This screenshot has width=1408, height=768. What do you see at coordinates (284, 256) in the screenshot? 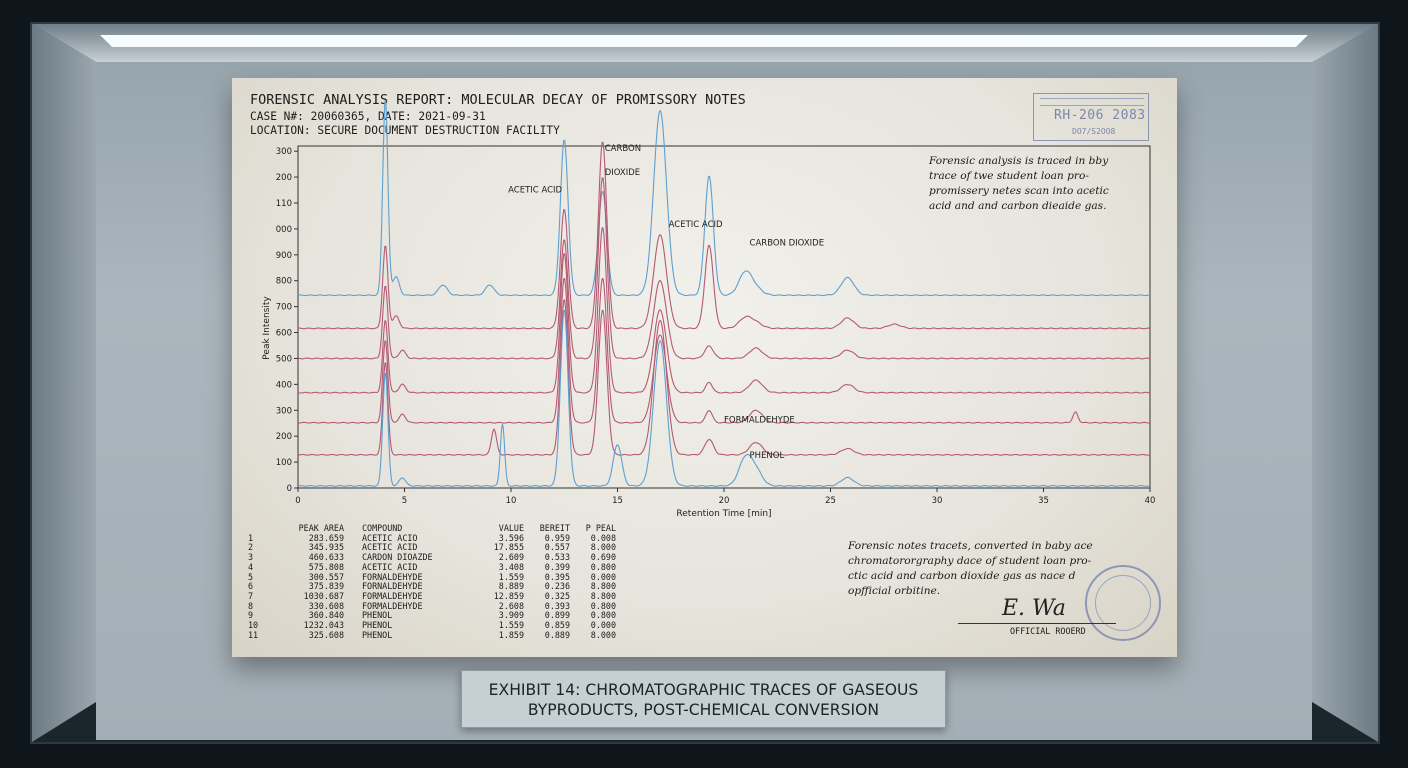
I see `y-tick-label: 900` at bounding box center [284, 256].